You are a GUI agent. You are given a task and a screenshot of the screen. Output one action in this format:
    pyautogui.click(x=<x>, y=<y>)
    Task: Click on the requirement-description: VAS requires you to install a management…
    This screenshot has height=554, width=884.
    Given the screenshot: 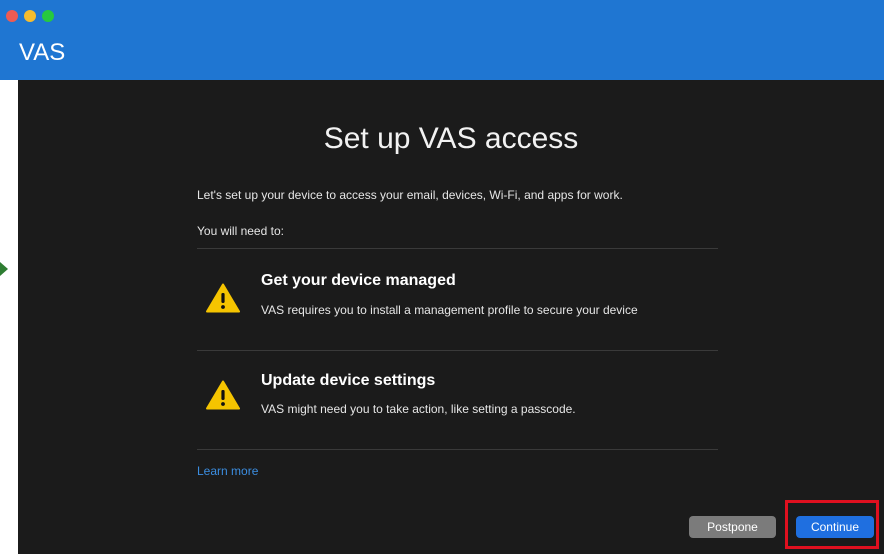 What is the action you would take?
    pyautogui.click(x=449, y=310)
    